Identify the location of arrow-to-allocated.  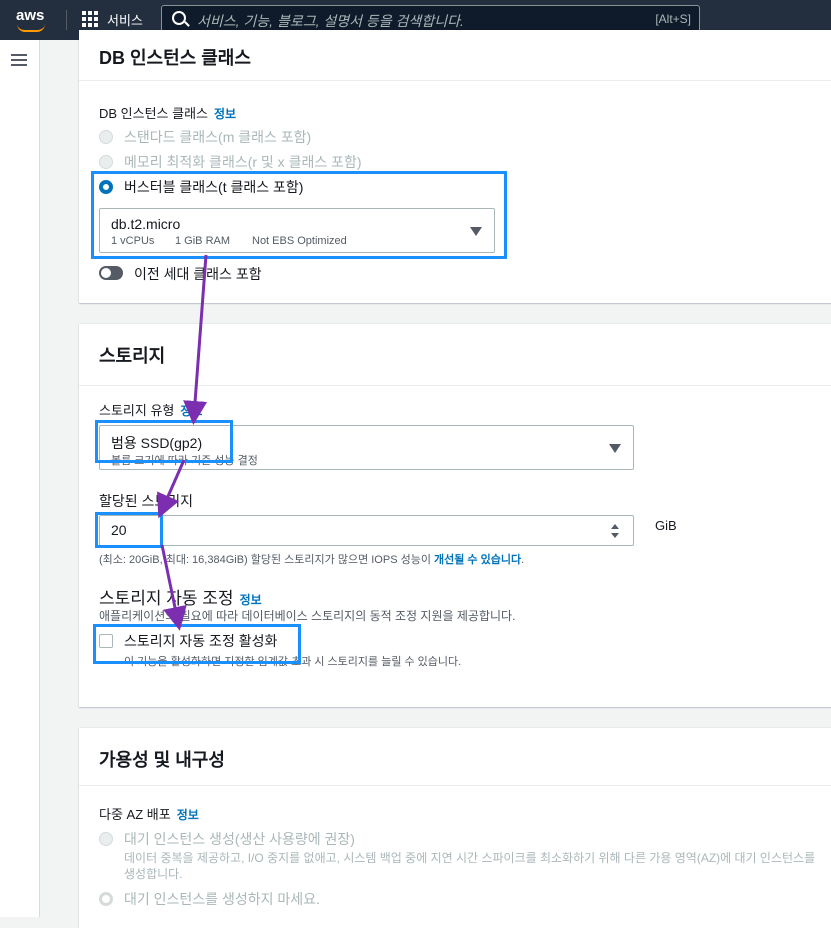
(171, 489).